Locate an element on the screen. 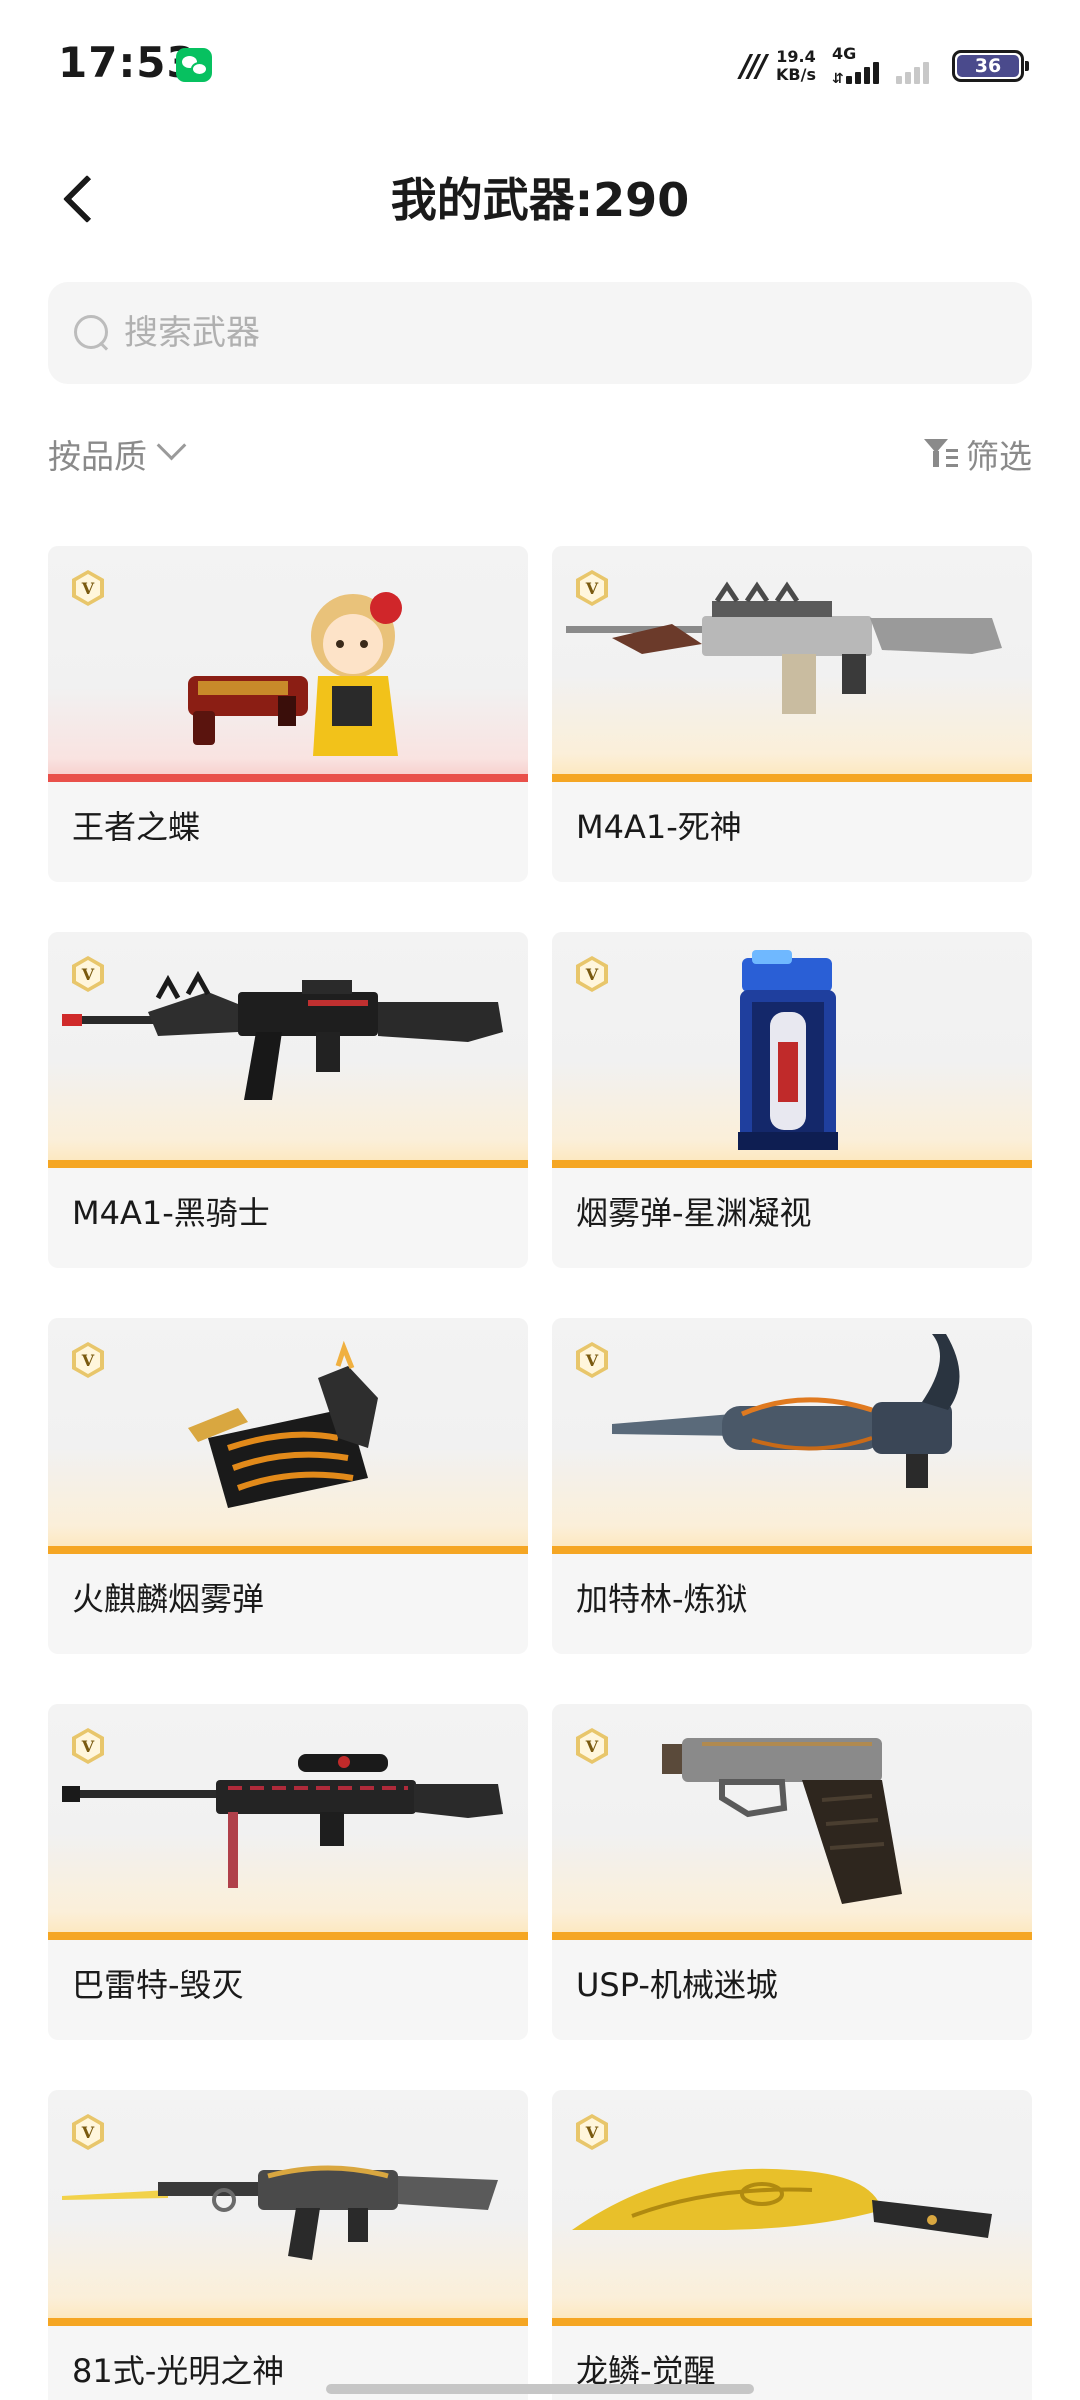 The height and width of the screenshot is (2400, 1080). weapon-card: V M4A1-死神 is located at coordinates (792, 714).